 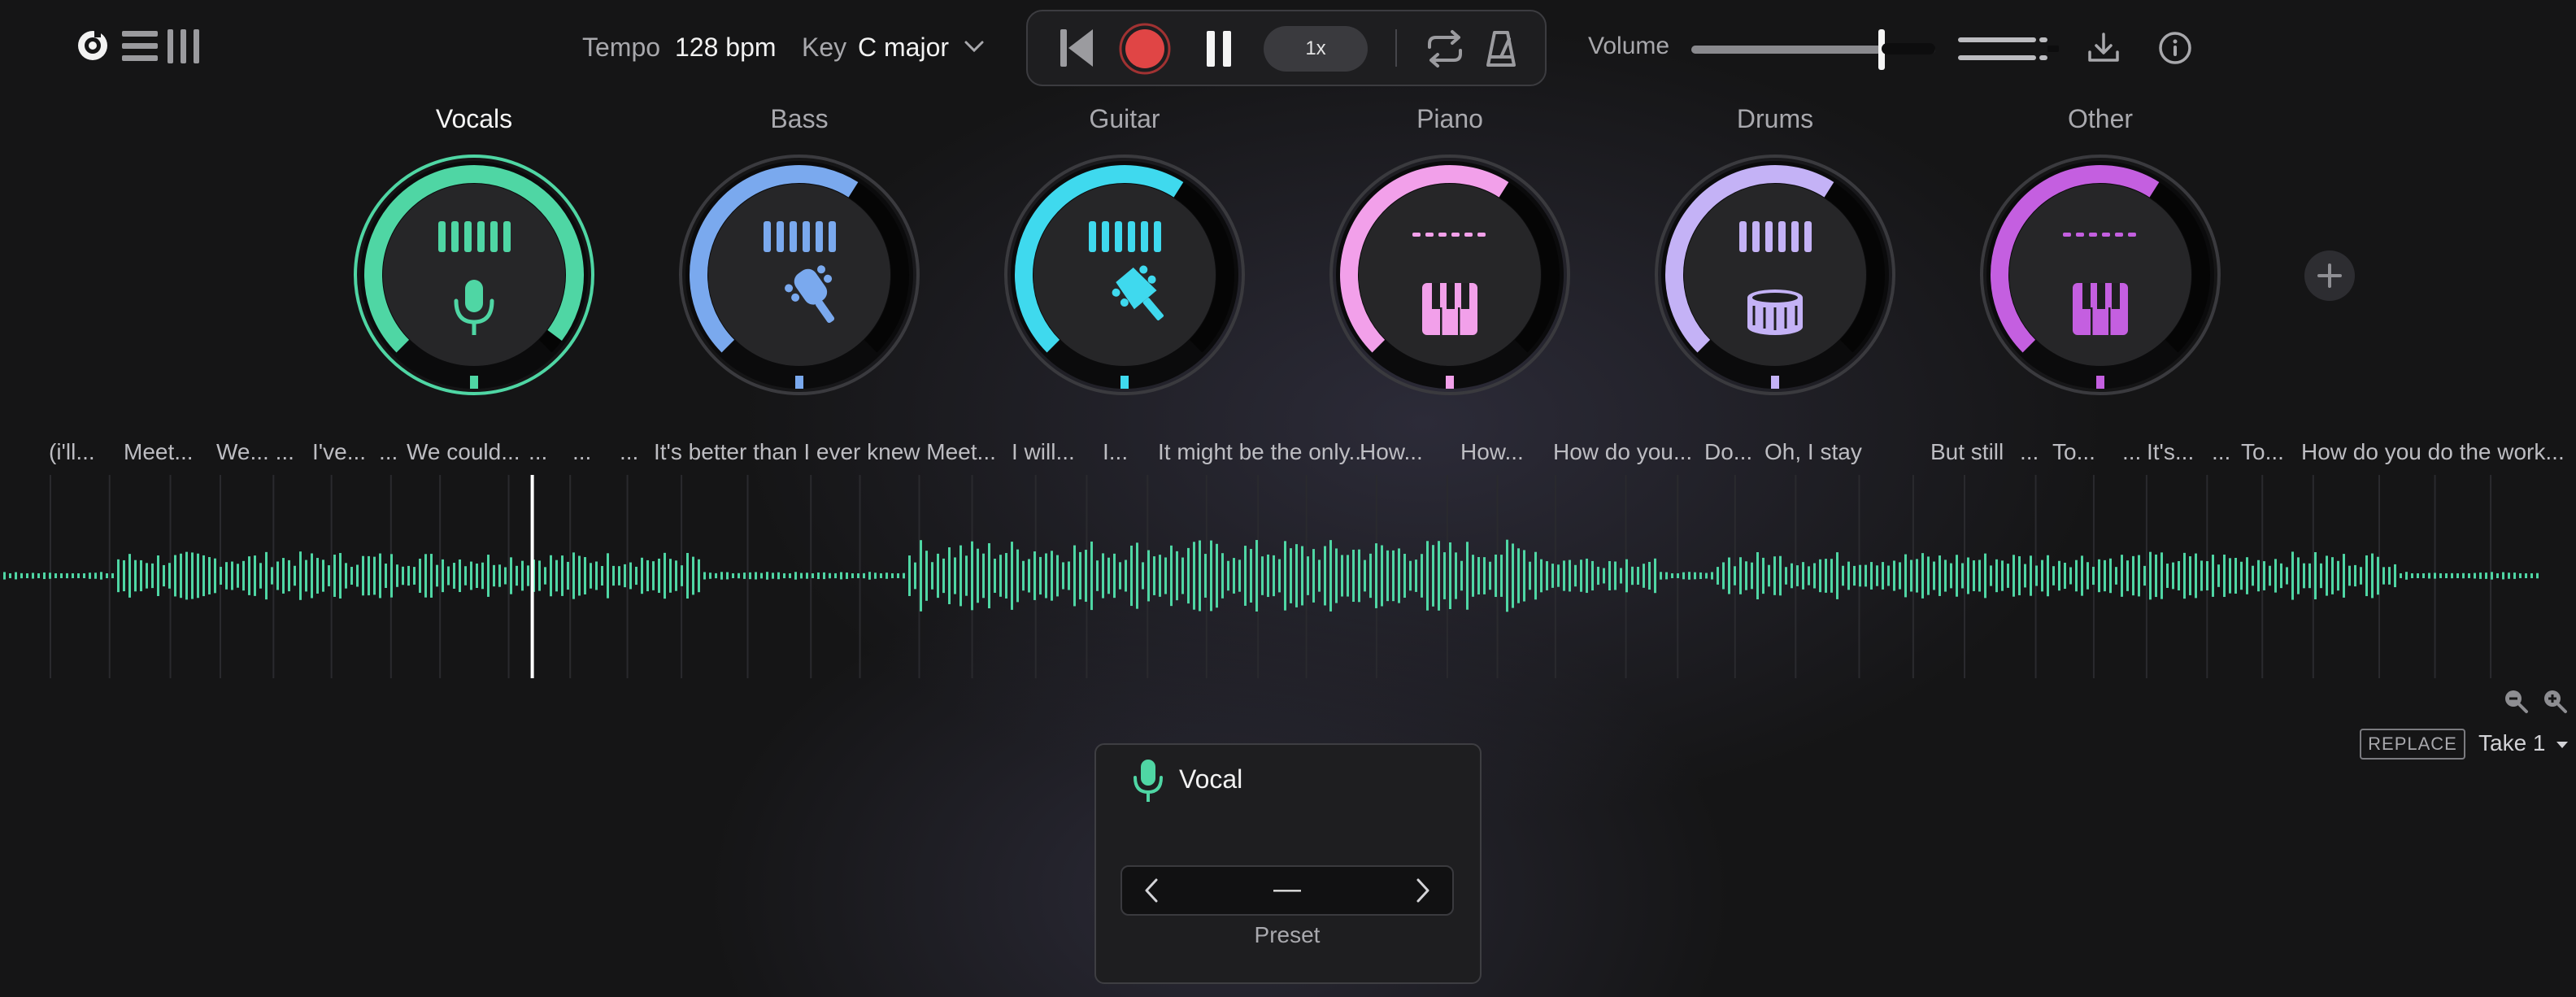 What do you see at coordinates (1786, 50) in the screenshot?
I see `volume-slider-fill` at bounding box center [1786, 50].